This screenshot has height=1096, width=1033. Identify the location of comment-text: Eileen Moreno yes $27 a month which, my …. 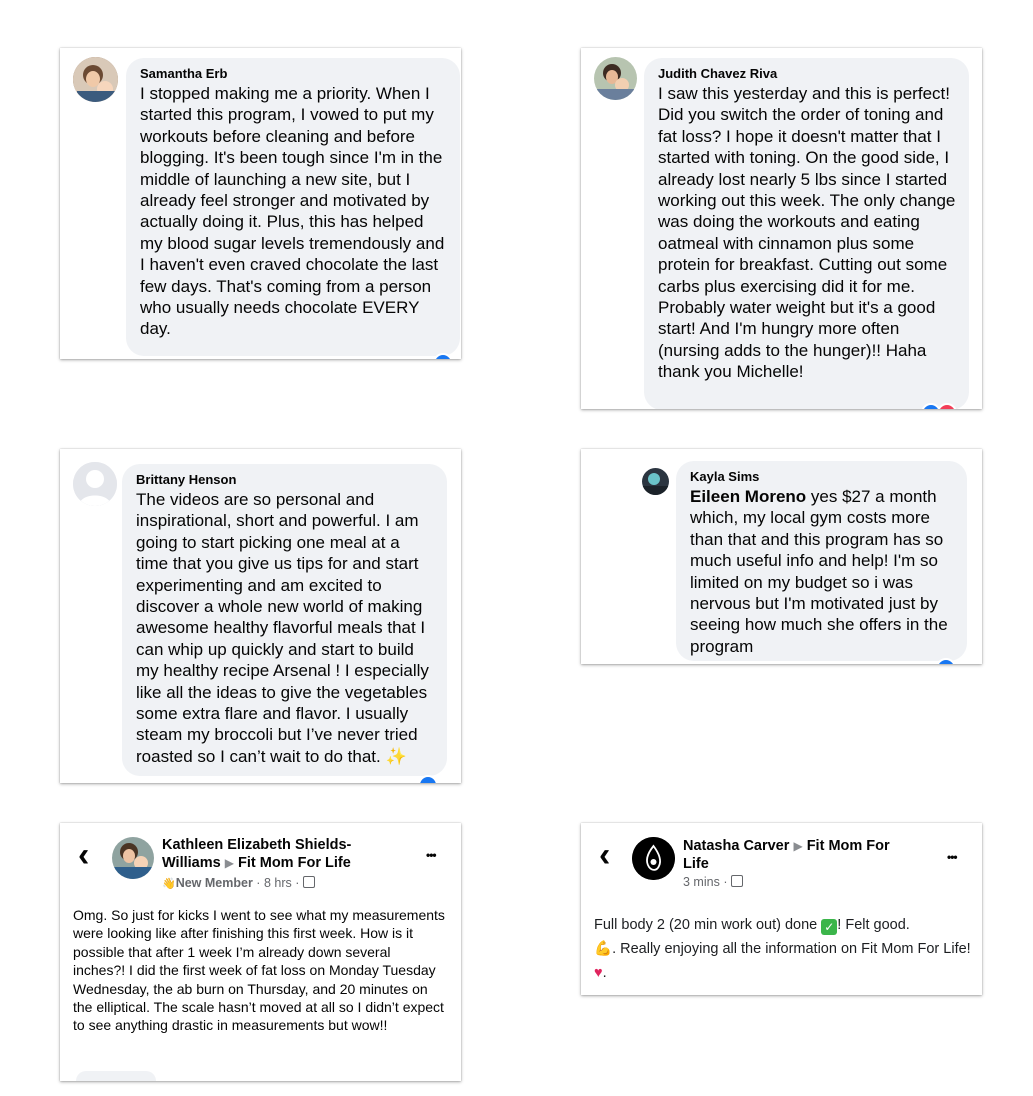
(822, 571).